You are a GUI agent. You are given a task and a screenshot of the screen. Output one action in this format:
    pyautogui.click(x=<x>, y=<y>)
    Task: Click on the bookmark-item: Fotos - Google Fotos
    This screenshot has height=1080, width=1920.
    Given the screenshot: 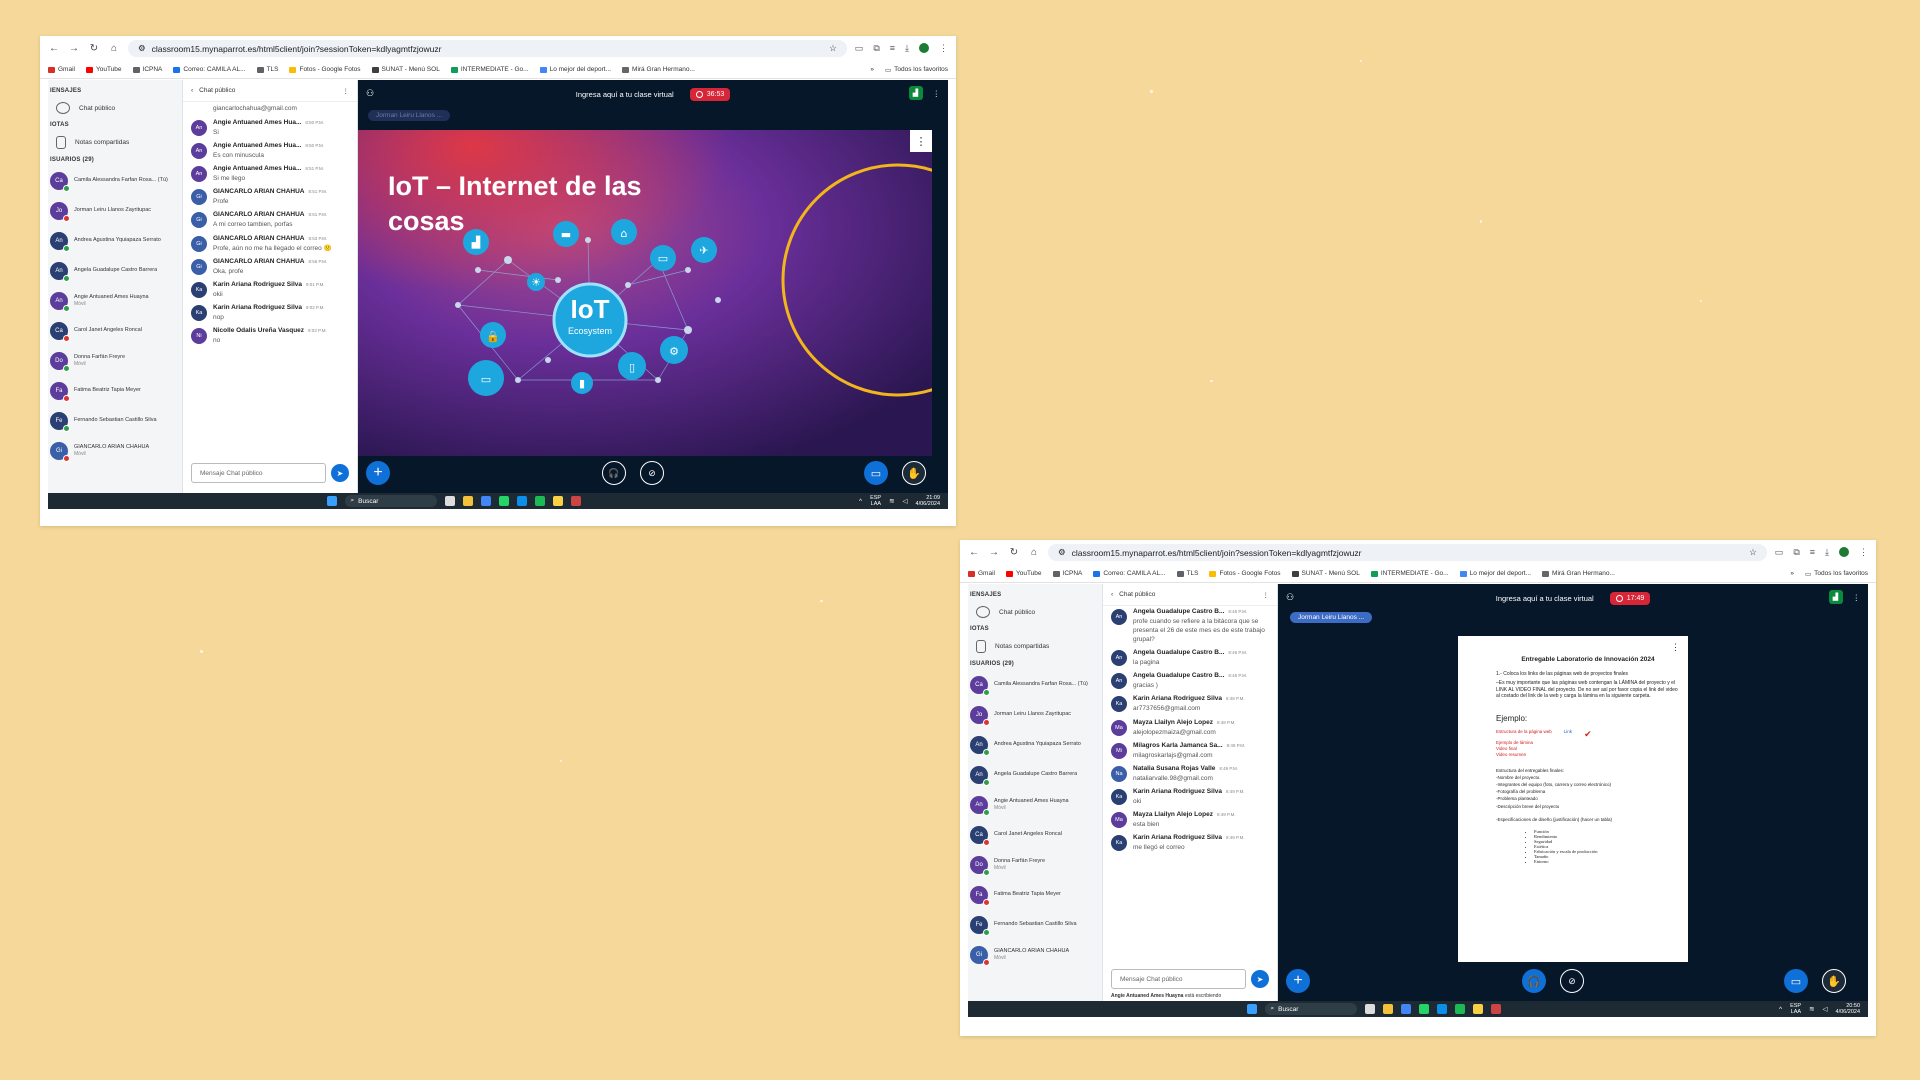 What is the action you would take?
    pyautogui.click(x=1245, y=573)
    